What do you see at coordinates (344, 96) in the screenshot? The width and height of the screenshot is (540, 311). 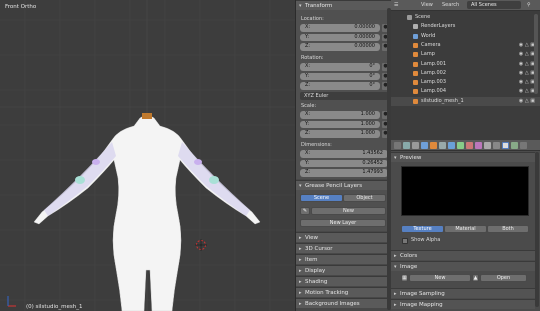 I see `rotation-mode-dropdown: XYZ Euler` at bounding box center [344, 96].